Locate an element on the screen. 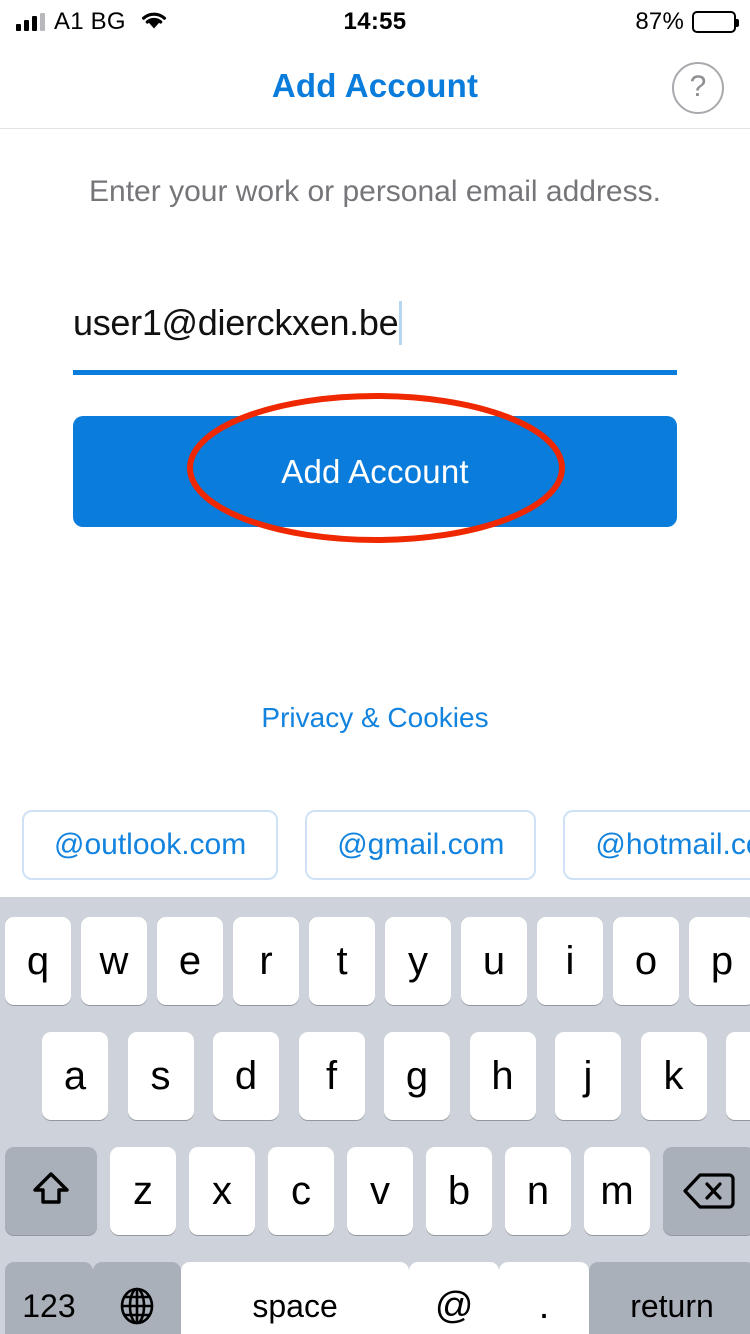  domain-chip-label: @hotmail.com is located at coordinates (672, 844).